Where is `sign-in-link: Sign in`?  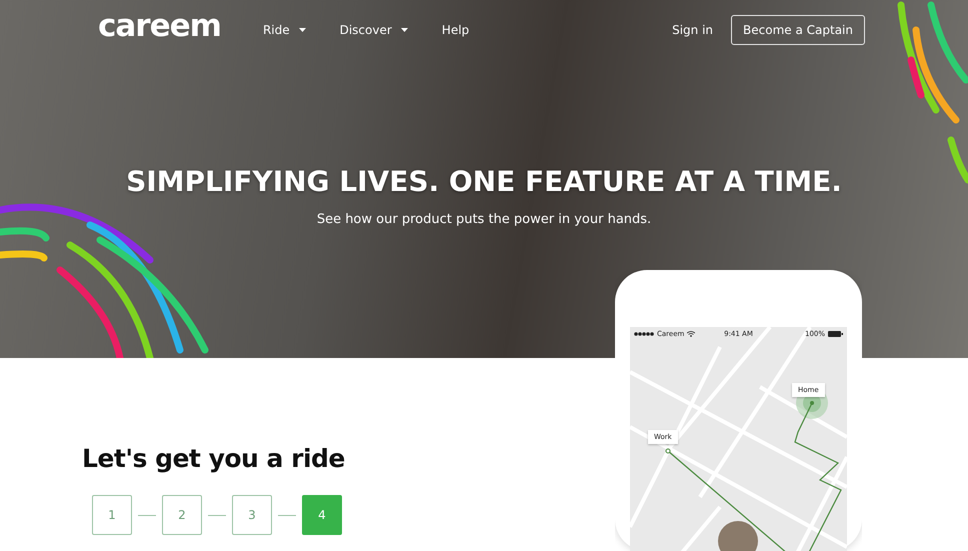 sign-in-link: Sign in is located at coordinates (693, 30).